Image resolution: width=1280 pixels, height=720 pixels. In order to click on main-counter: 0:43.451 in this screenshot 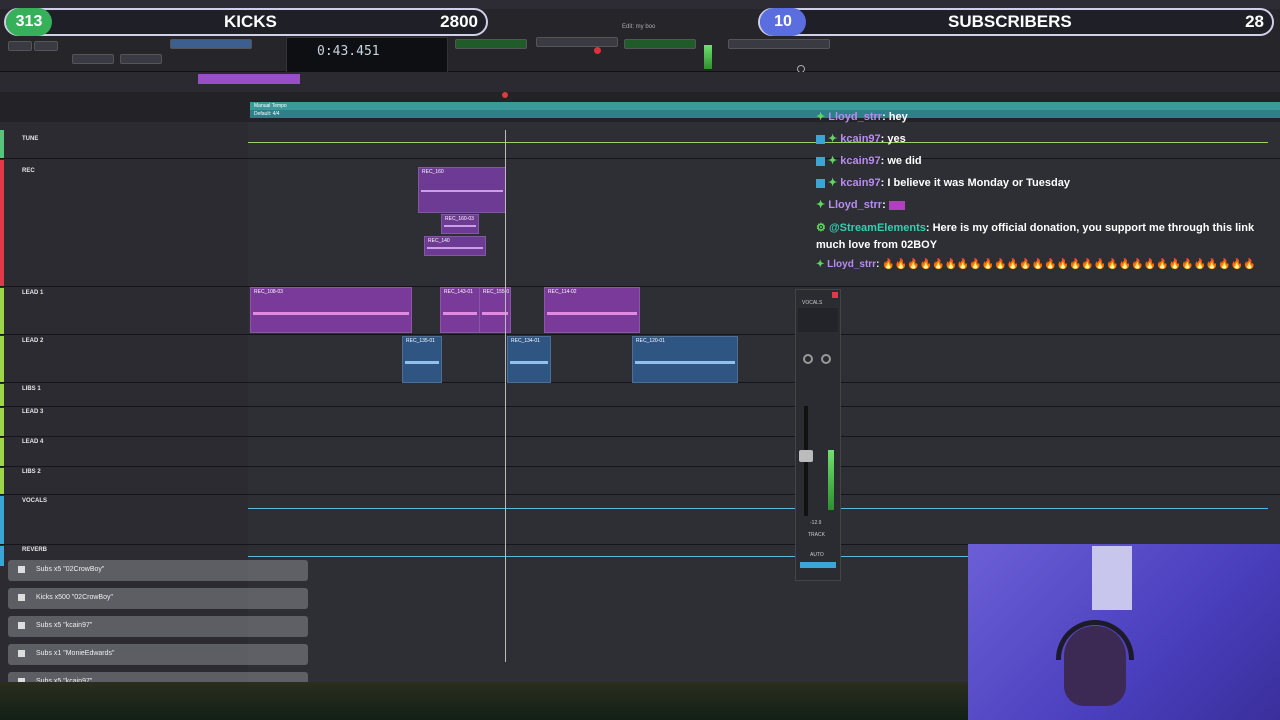, I will do `click(367, 55)`.